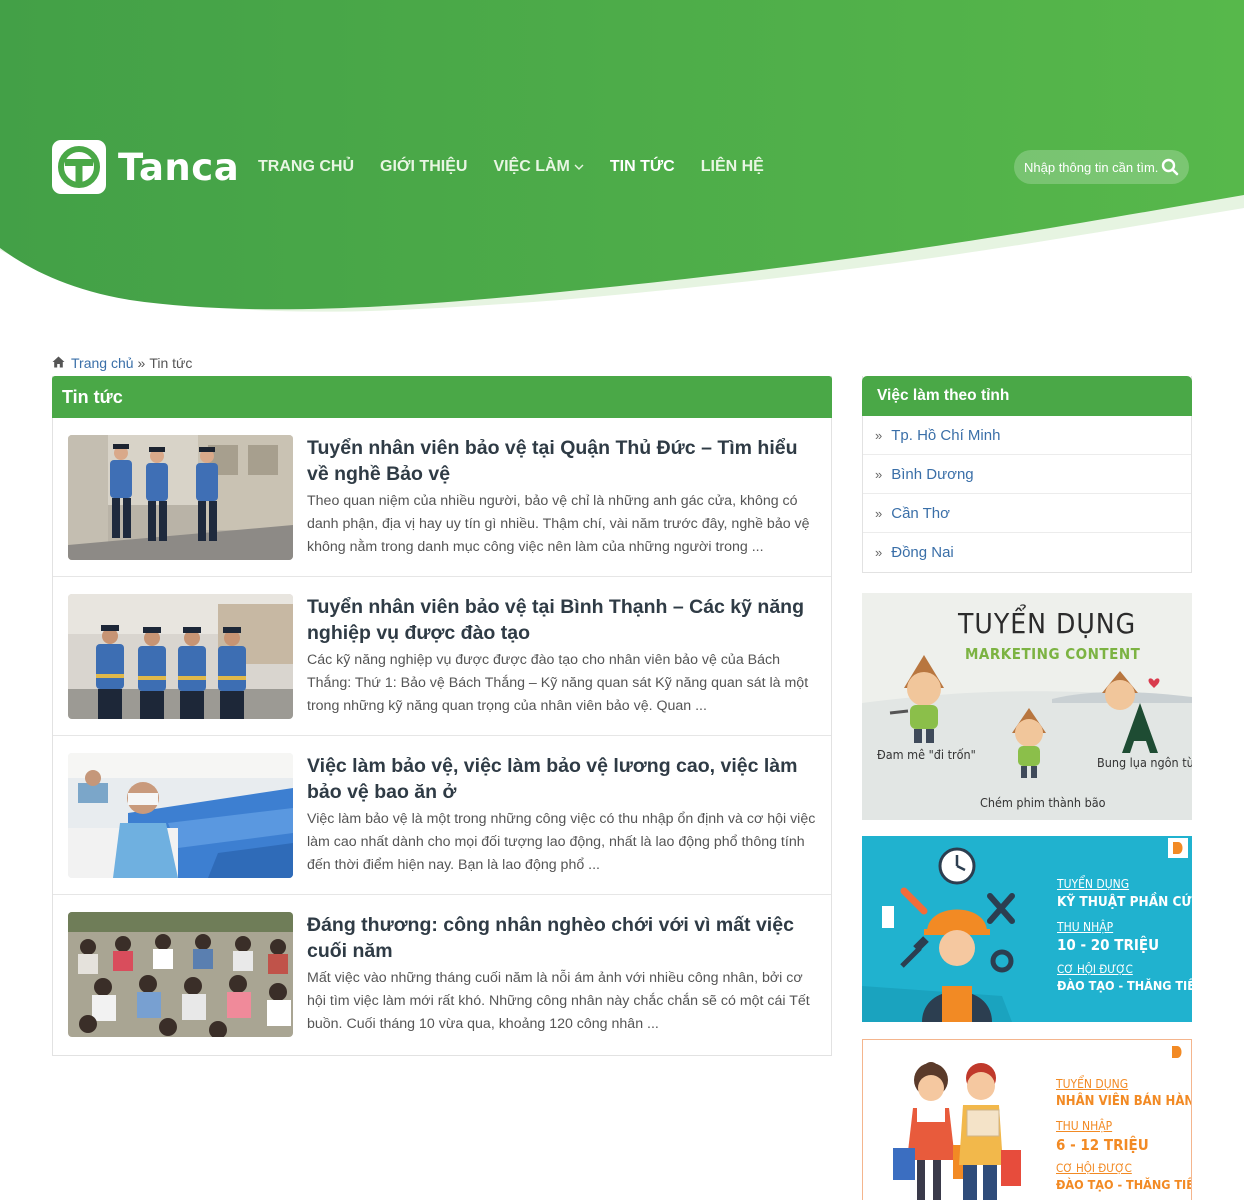 This screenshot has width=1244, height=1200. What do you see at coordinates (58, 363) in the screenshot?
I see `home-icon` at bounding box center [58, 363].